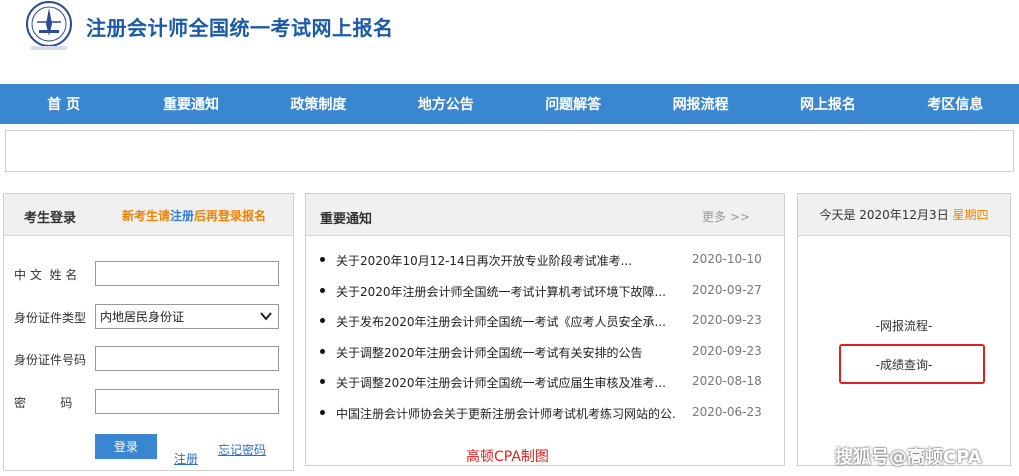 This screenshot has width=1019, height=476. What do you see at coordinates (187, 316) in the screenshot?
I see `id-type-select: 内地居民身份证` at bounding box center [187, 316].